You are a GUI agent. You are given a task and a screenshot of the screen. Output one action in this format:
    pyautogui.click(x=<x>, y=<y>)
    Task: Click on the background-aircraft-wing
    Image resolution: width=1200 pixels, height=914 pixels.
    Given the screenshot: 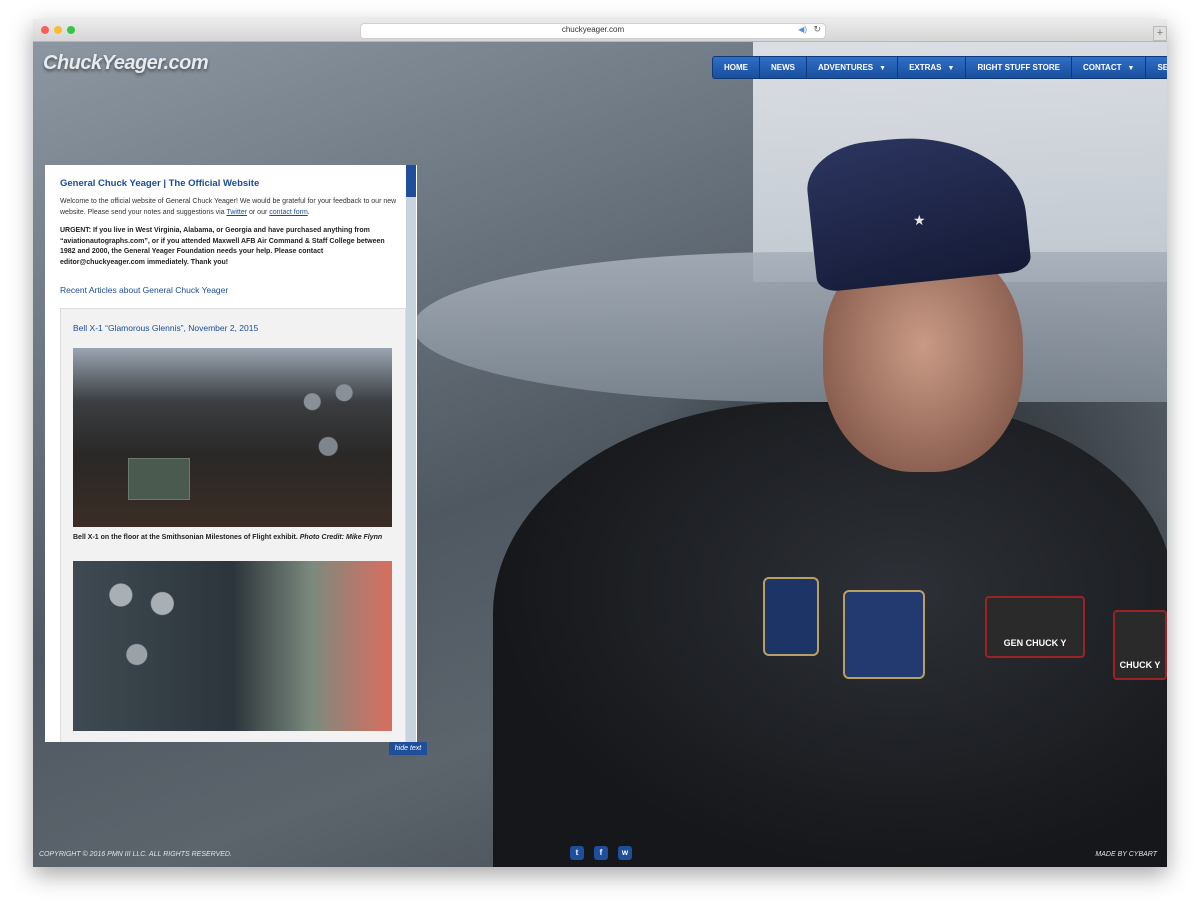 What is the action you would take?
    pyautogui.click(x=790, y=327)
    